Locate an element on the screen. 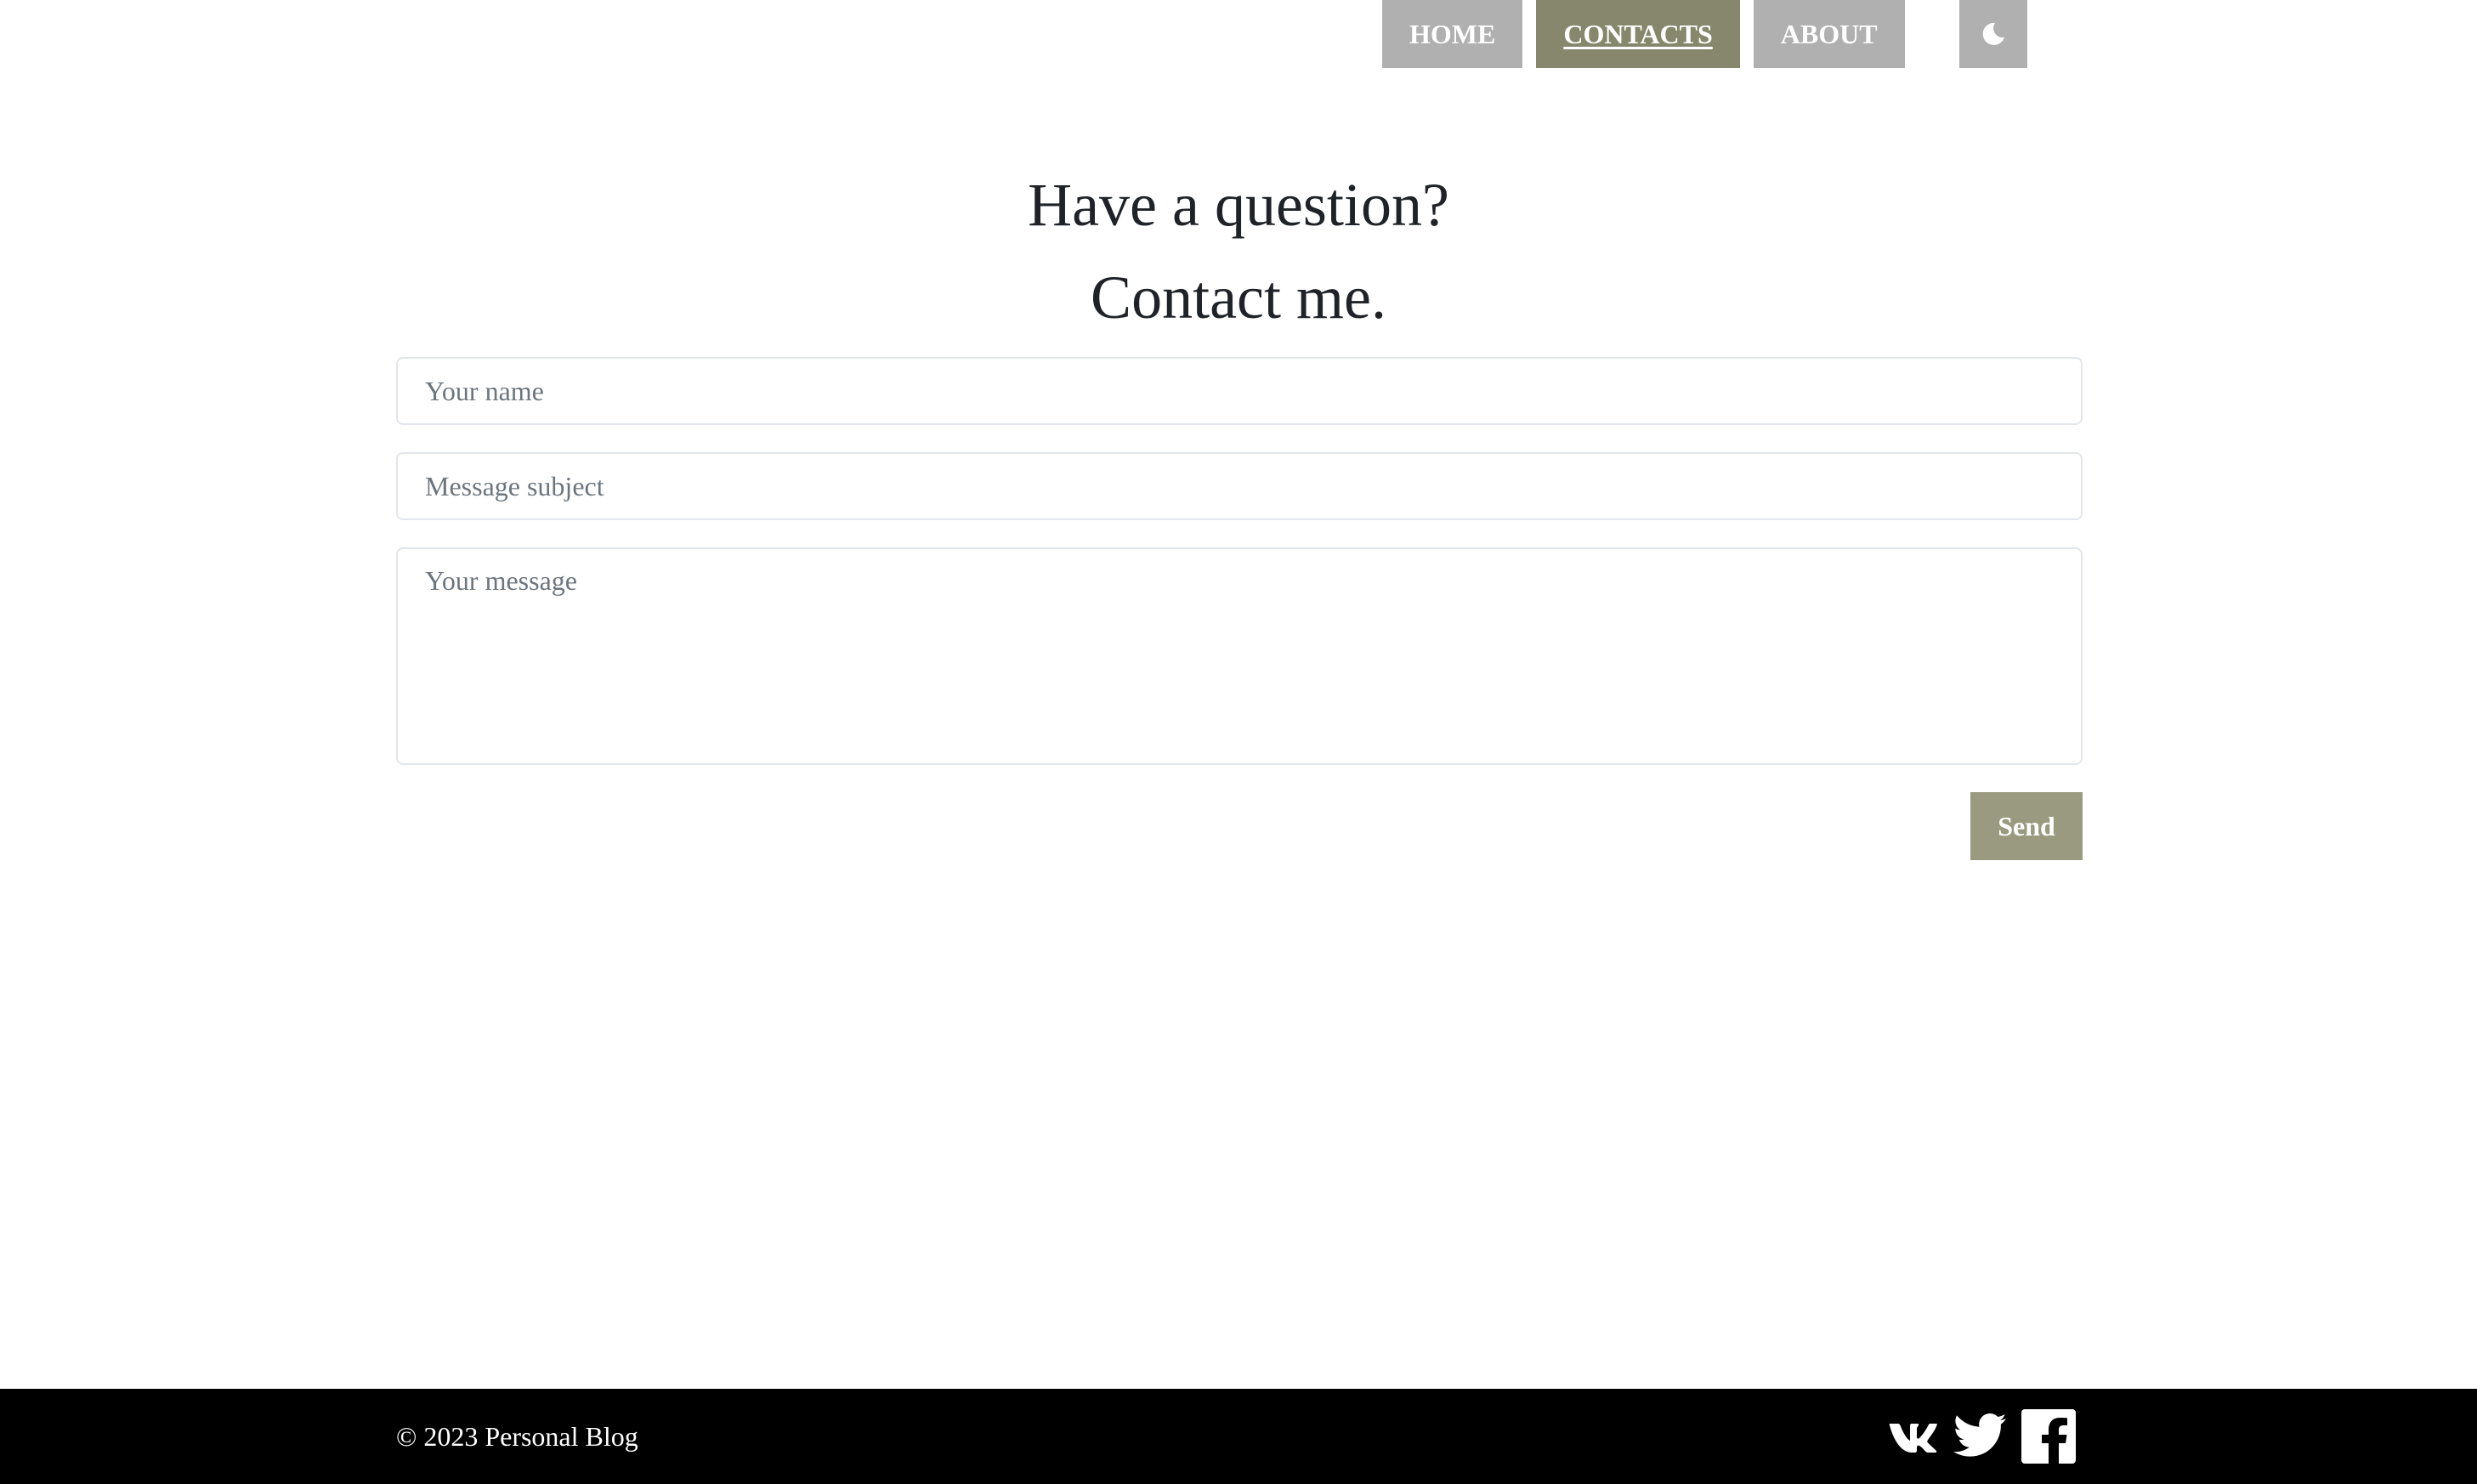  vk-link is located at coordinates (1912, 1436).